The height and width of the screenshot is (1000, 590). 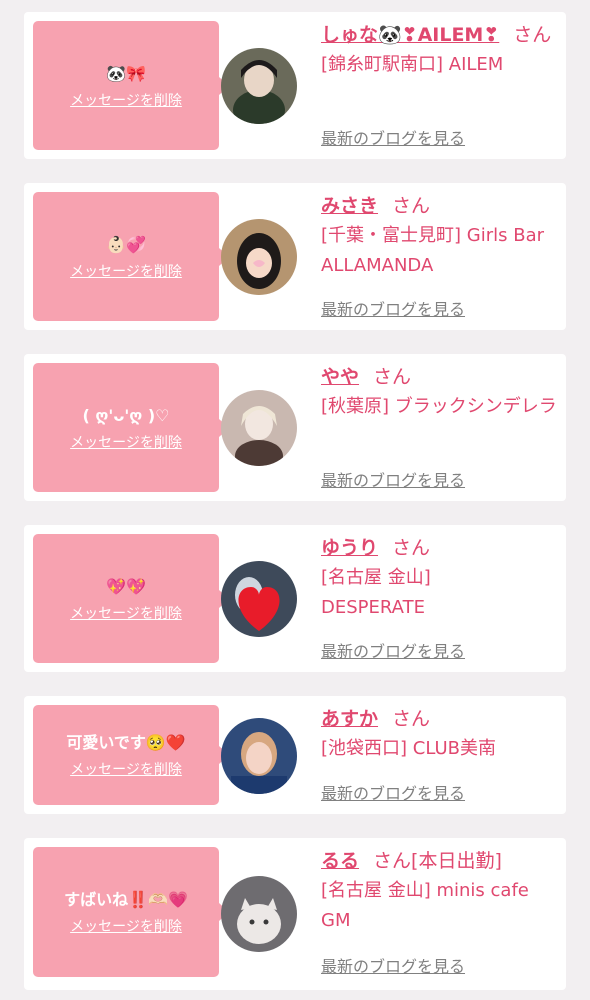 What do you see at coordinates (131, 755) in the screenshot?
I see `message-bubble: 可愛いです🥺❤️ メッセージを削除` at bounding box center [131, 755].